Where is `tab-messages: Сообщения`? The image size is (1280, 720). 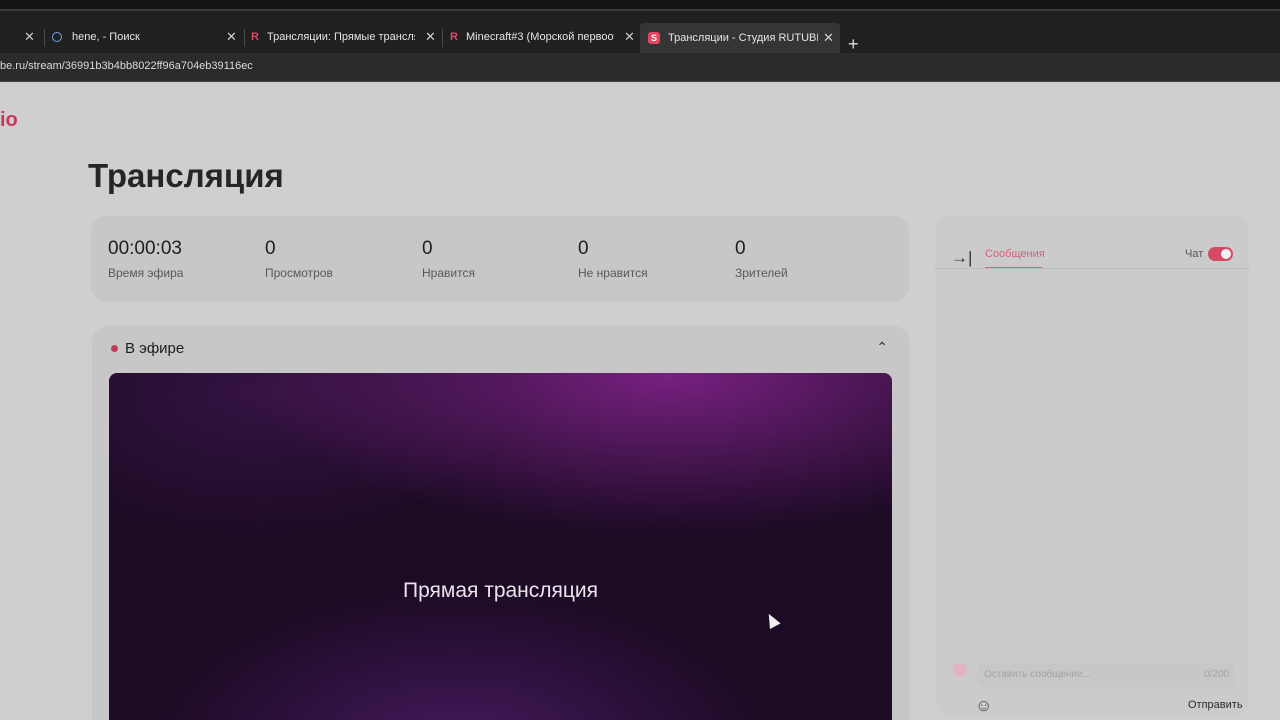 tab-messages: Сообщения is located at coordinates (1015, 254).